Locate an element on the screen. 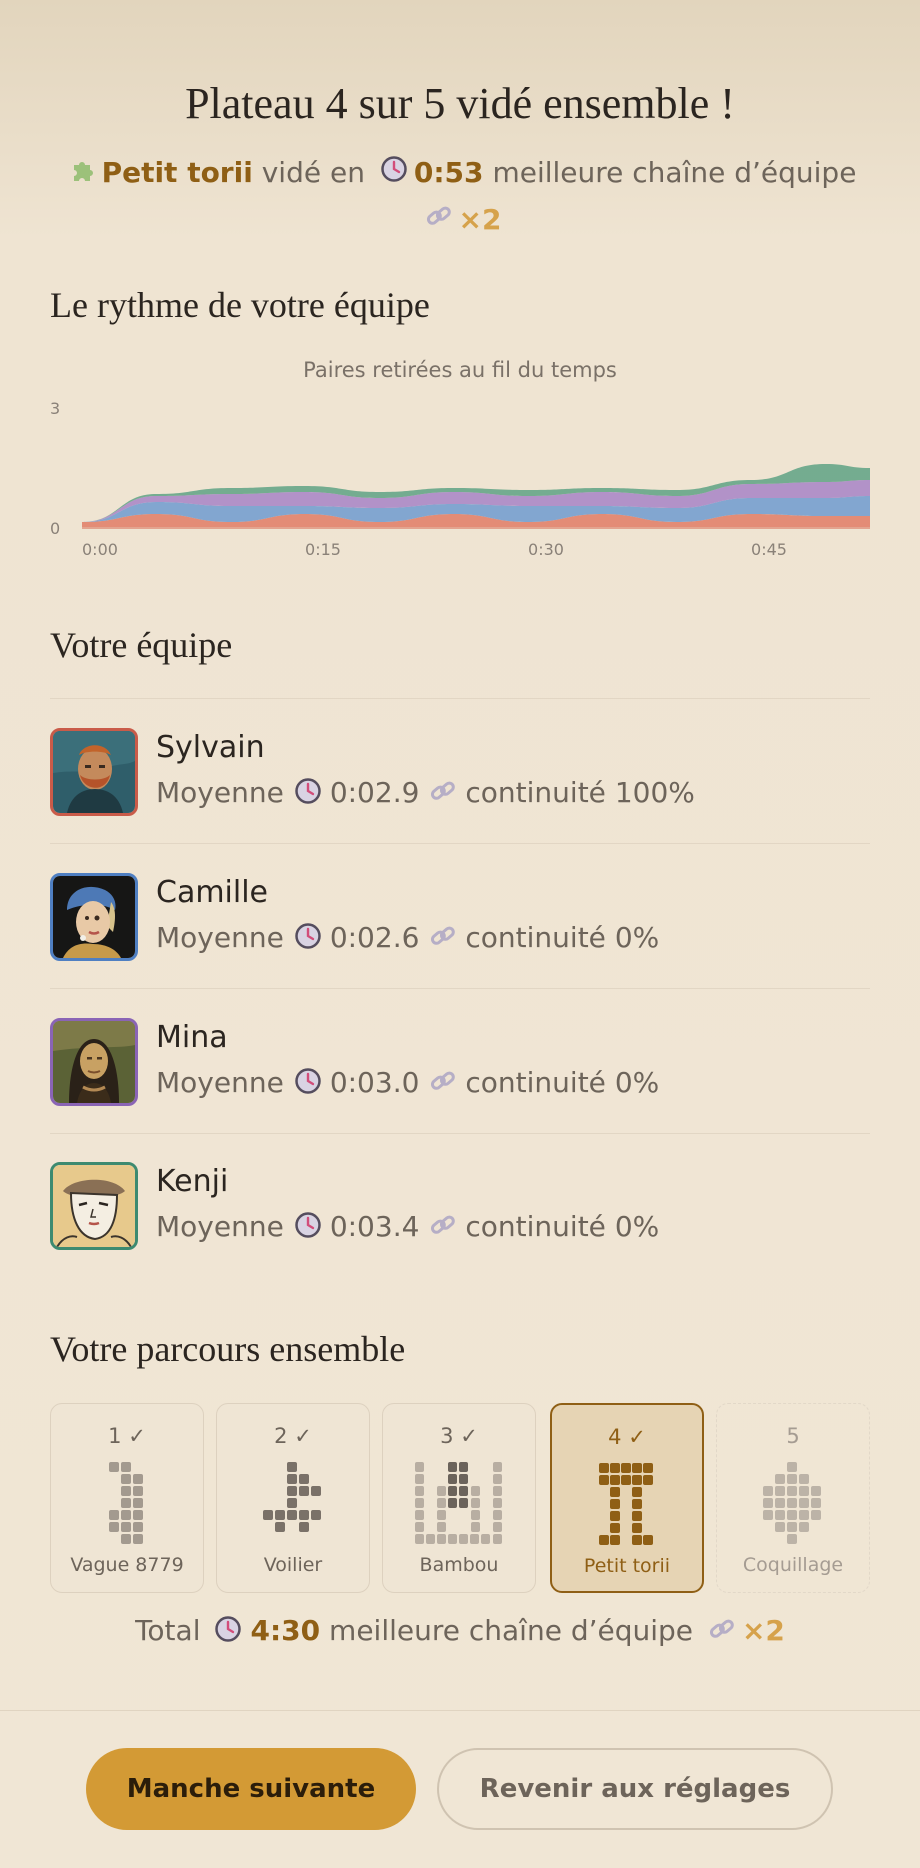  member-stats: Moyenne 0:03.4 continuité 0% is located at coordinates (407, 1228).